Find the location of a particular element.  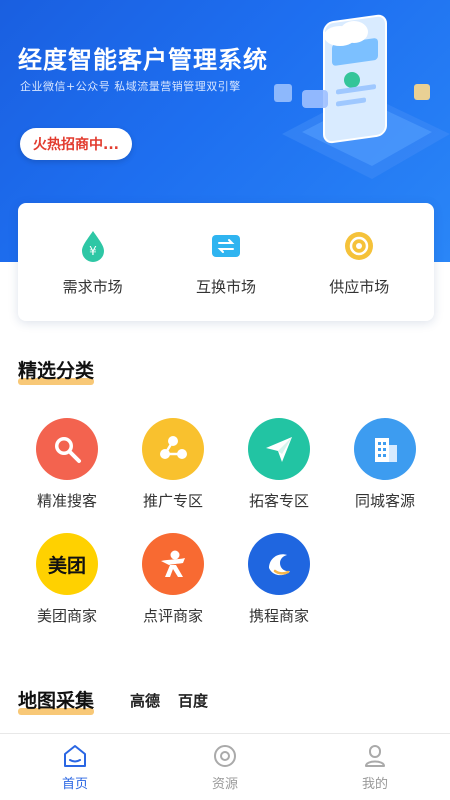

phone-illustration-icon is located at coordinates (362, 96).